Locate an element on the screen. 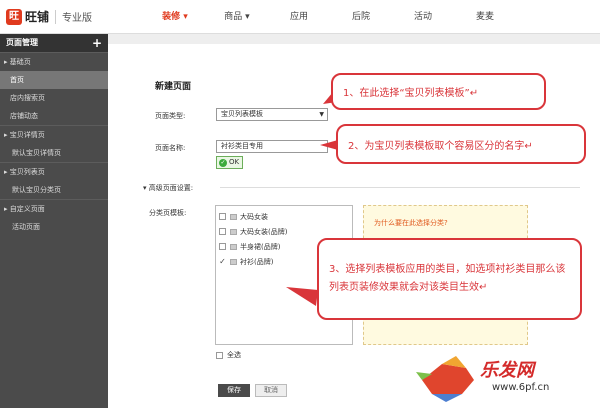  callout-3-text: 3、选择列表模板应用的类目，如选项衬衫类目那么该列表页装修效果就会对该类目生效↵ is located at coordinates (447, 278).